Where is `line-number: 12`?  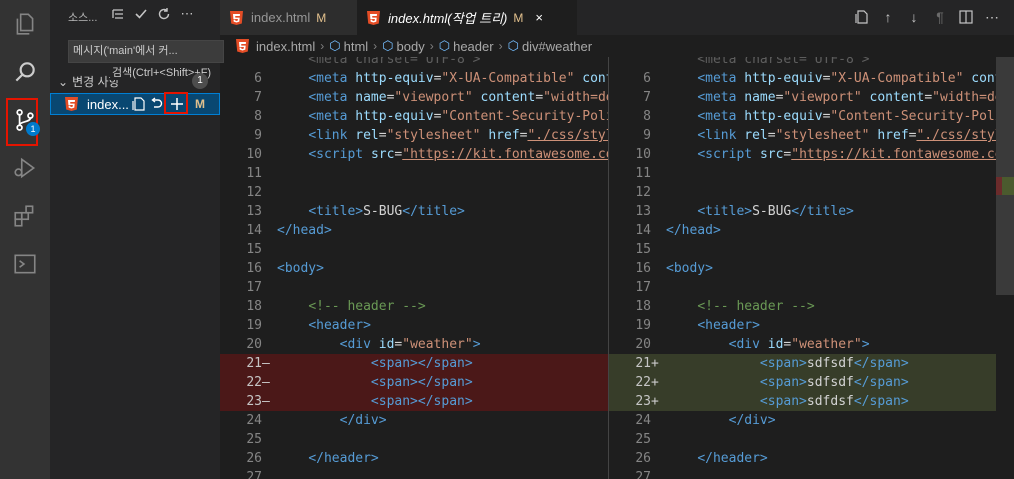
line-number: 12 is located at coordinates (254, 192).